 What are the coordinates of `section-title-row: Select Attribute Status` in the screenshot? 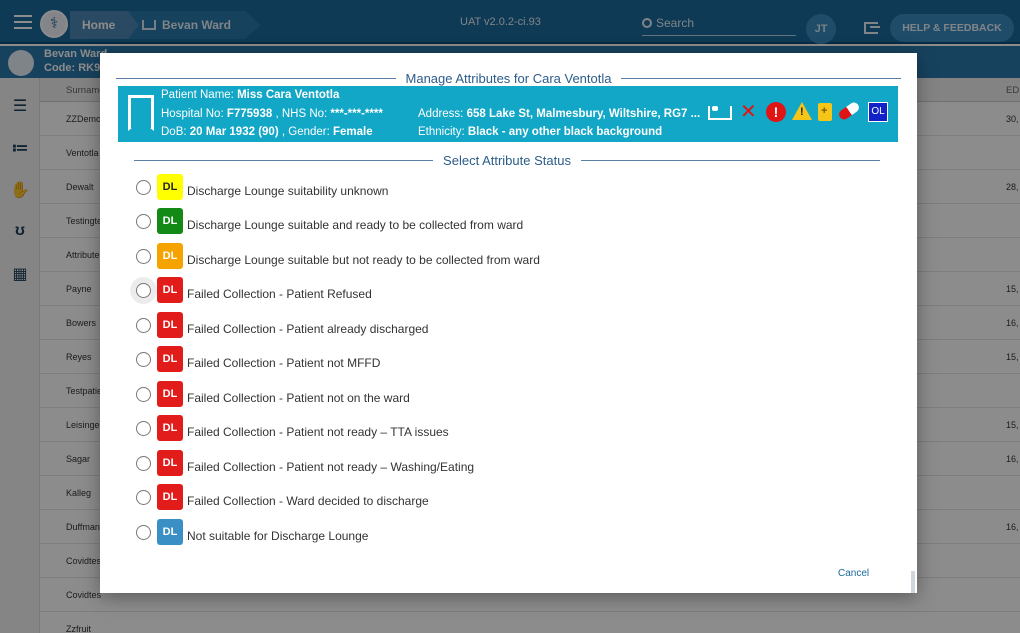 It's located at (507, 160).